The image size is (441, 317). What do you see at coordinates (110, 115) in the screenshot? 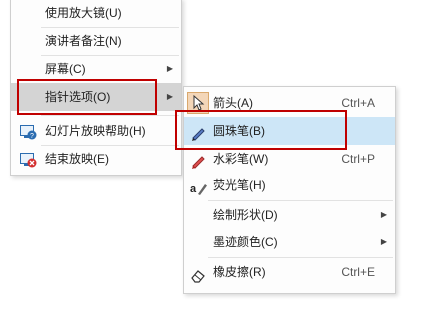
I see `menu-separator` at bounding box center [110, 115].